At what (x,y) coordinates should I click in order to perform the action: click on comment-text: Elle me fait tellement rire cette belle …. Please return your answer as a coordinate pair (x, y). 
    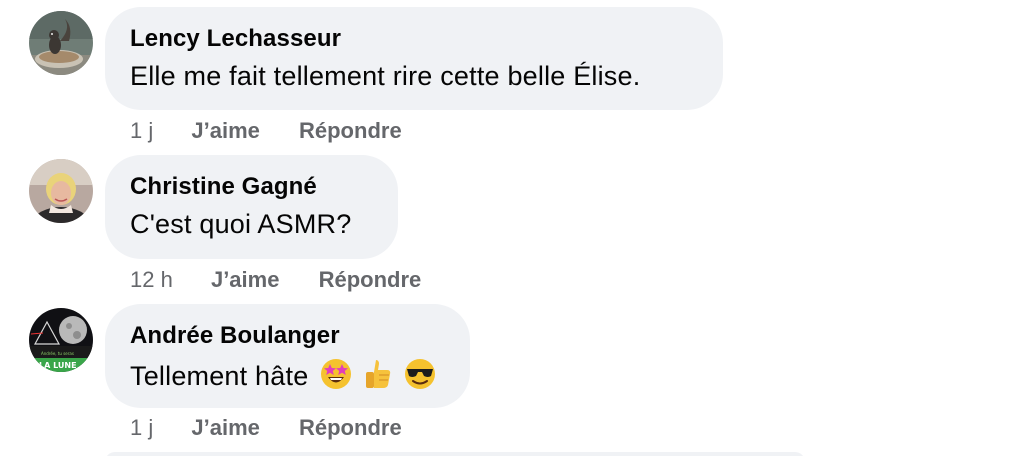
    Looking at the image, I should click on (385, 76).